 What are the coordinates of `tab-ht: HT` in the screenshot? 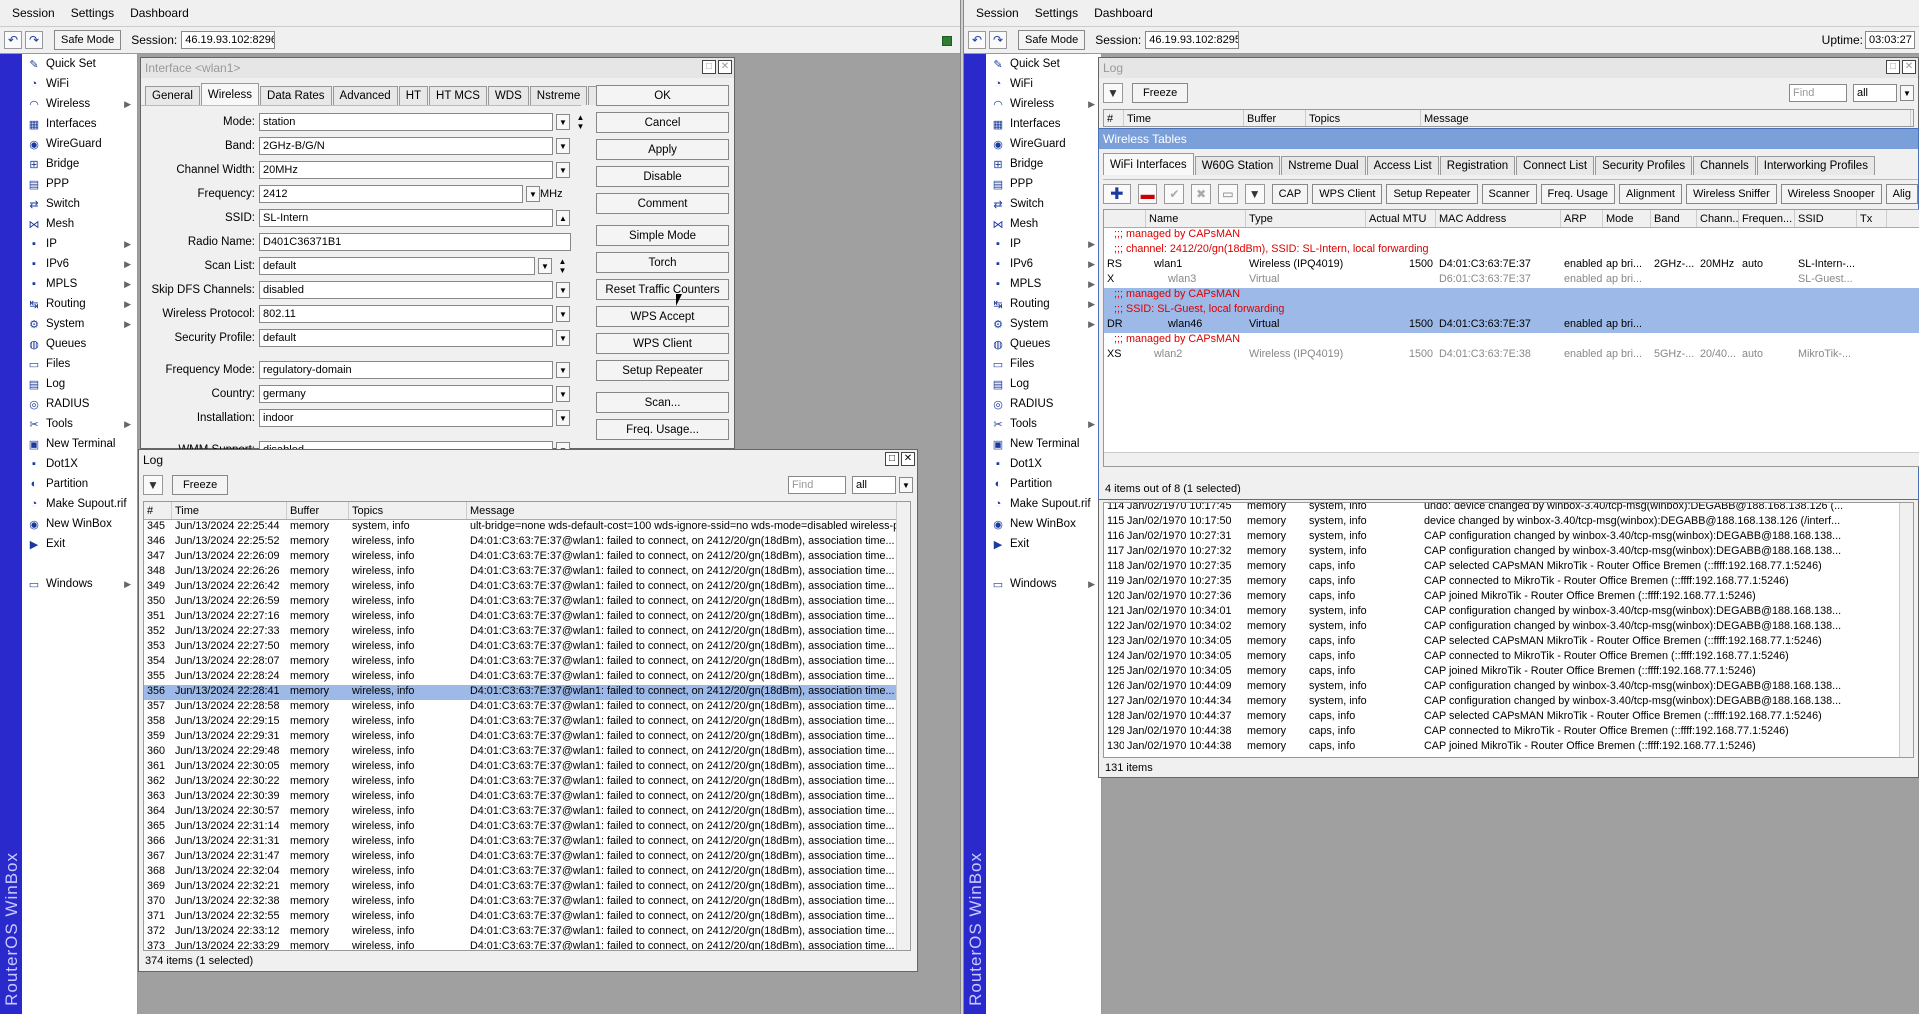 It's located at (413, 95).